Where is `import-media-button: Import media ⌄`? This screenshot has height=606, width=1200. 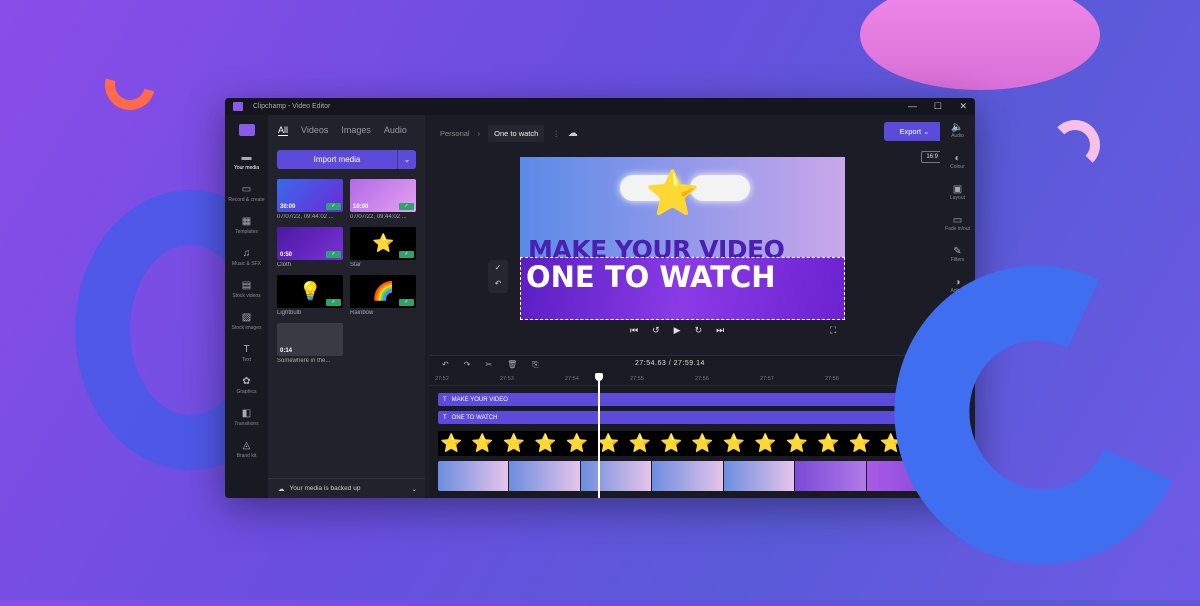
import-media-button: Import media ⌄ is located at coordinates (346, 159).